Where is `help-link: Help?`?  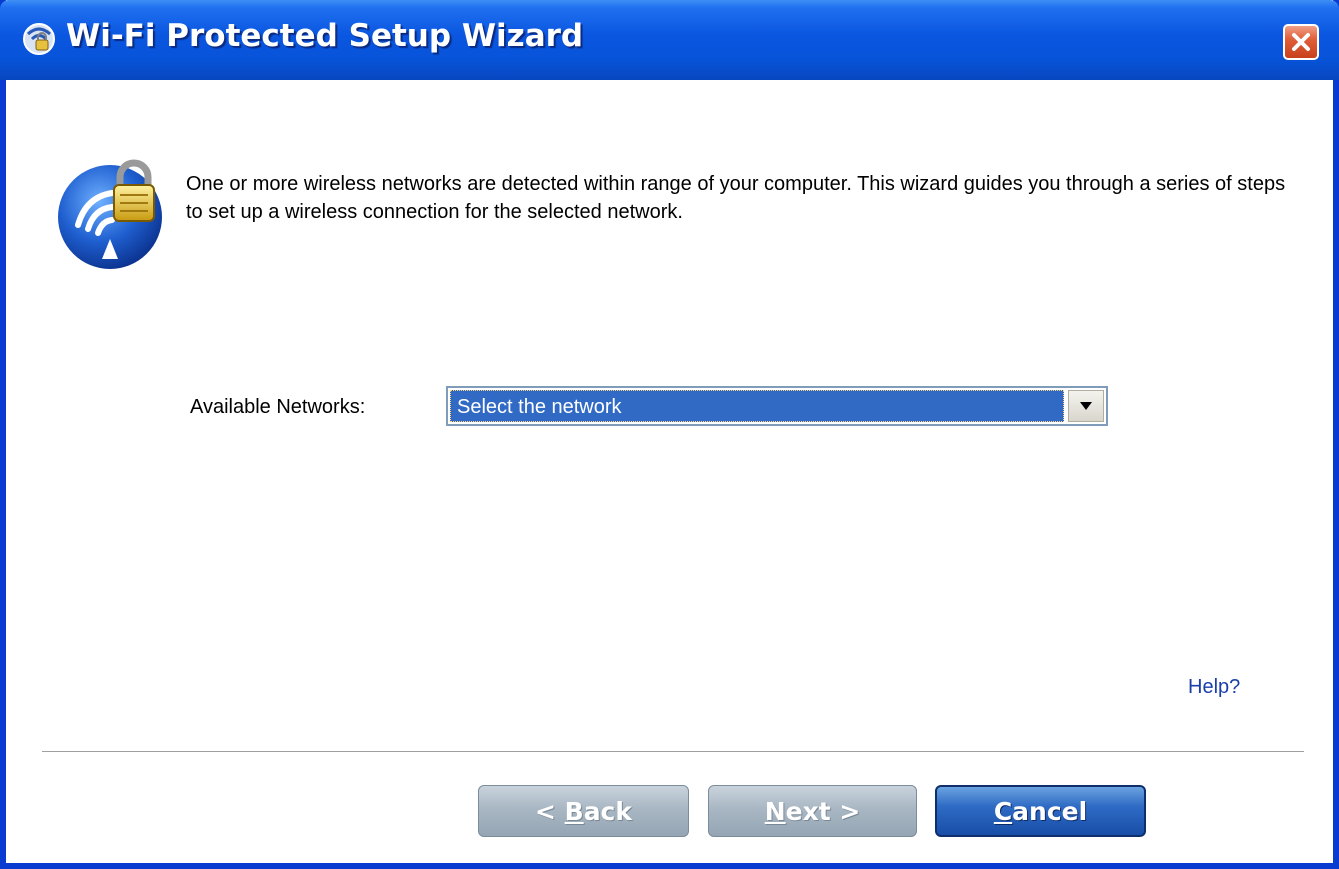
help-link: Help? is located at coordinates (1214, 687).